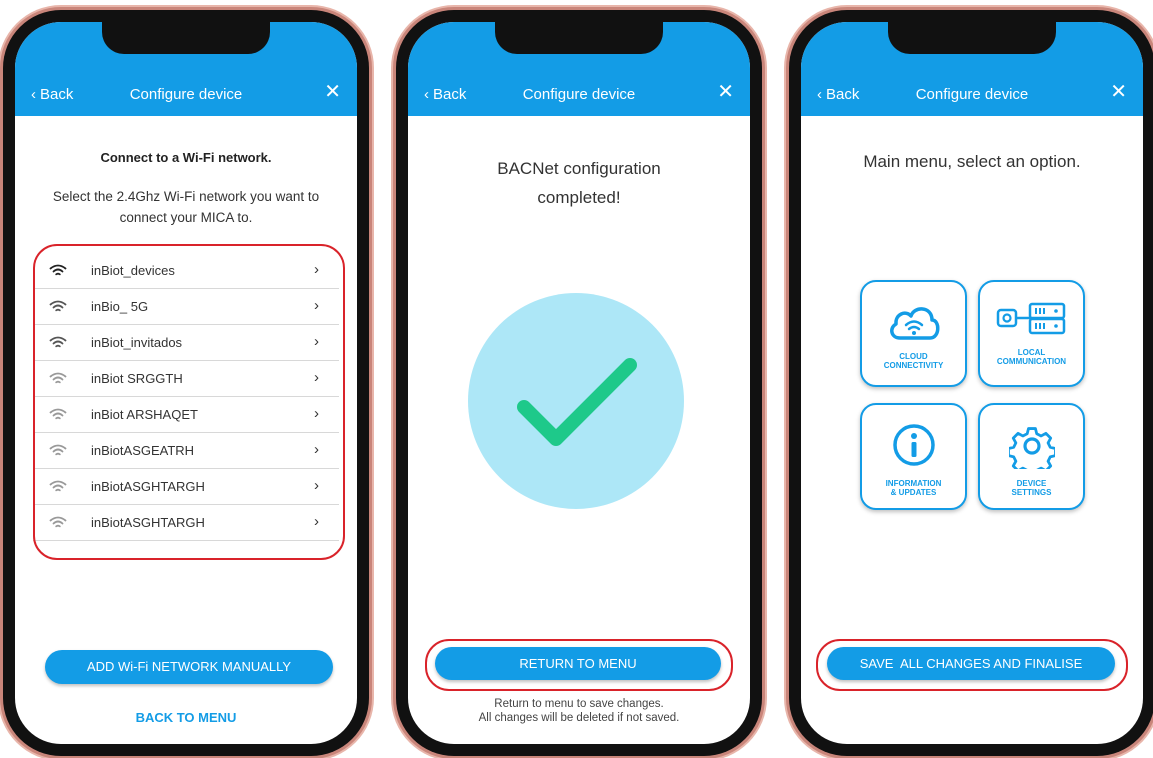  What do you see at coordinates (972, 161) in the screenshot?
I see `main-menu-title: Main menu, select an option.` at bounding box center [972, 161].